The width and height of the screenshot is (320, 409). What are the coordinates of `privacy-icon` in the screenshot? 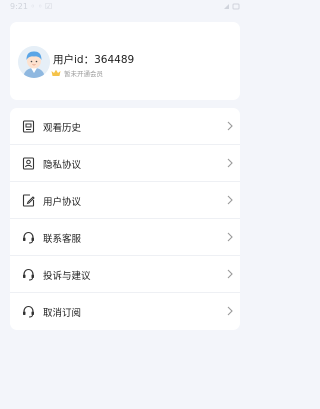 It's located at (28, 163).